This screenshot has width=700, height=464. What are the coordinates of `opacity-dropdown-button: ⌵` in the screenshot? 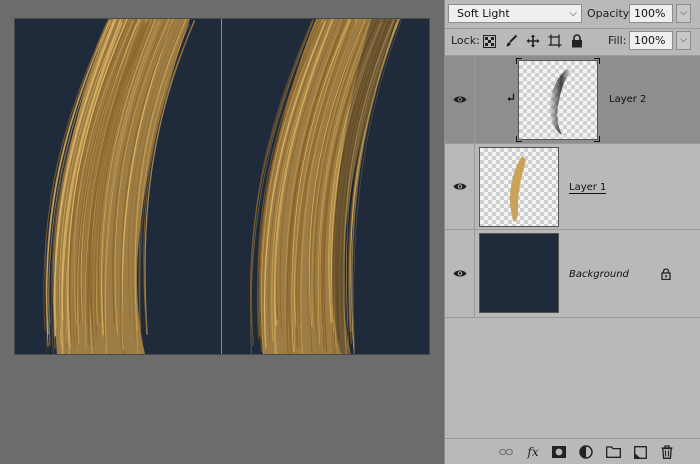 It's located at (683, 13).